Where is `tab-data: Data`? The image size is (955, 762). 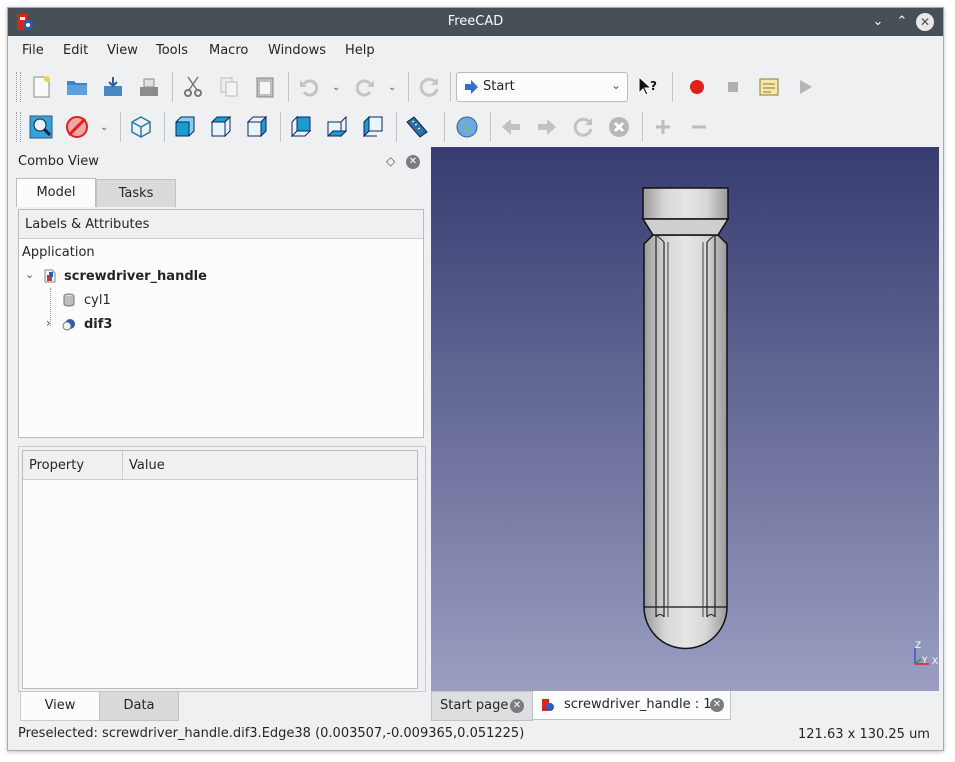
tab-data: Data is located at coordinates (139, 706).